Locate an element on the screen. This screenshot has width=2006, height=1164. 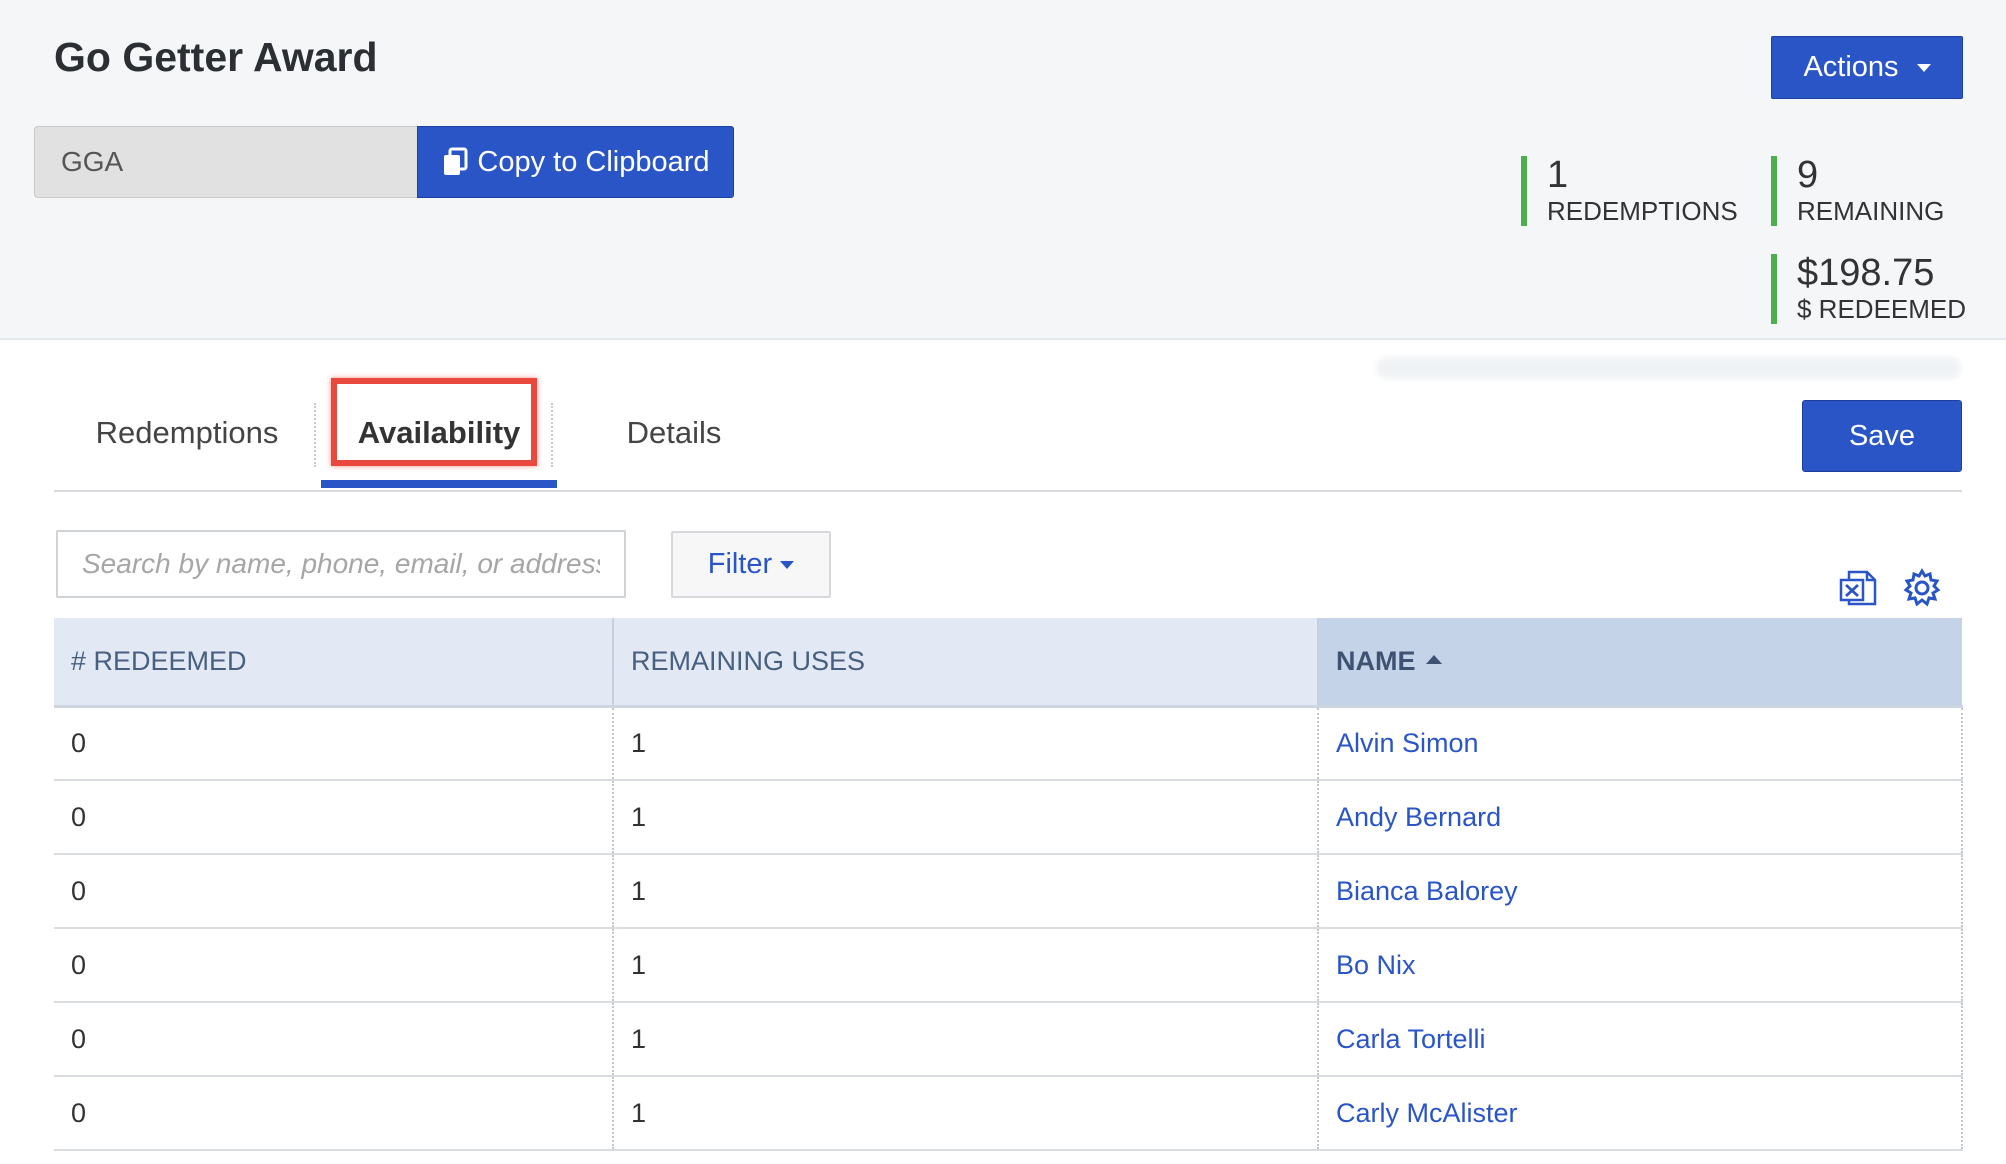
table-row: 0 1 Alvin Simon is located at coordinates (1008, 743).